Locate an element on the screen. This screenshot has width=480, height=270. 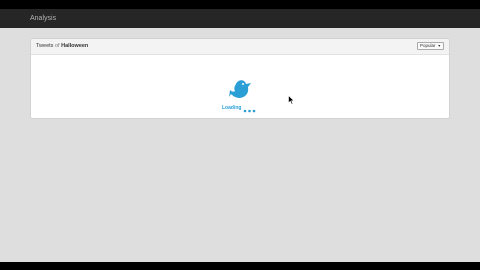
title-topic: Halloween is located at coordinates (75, 46).